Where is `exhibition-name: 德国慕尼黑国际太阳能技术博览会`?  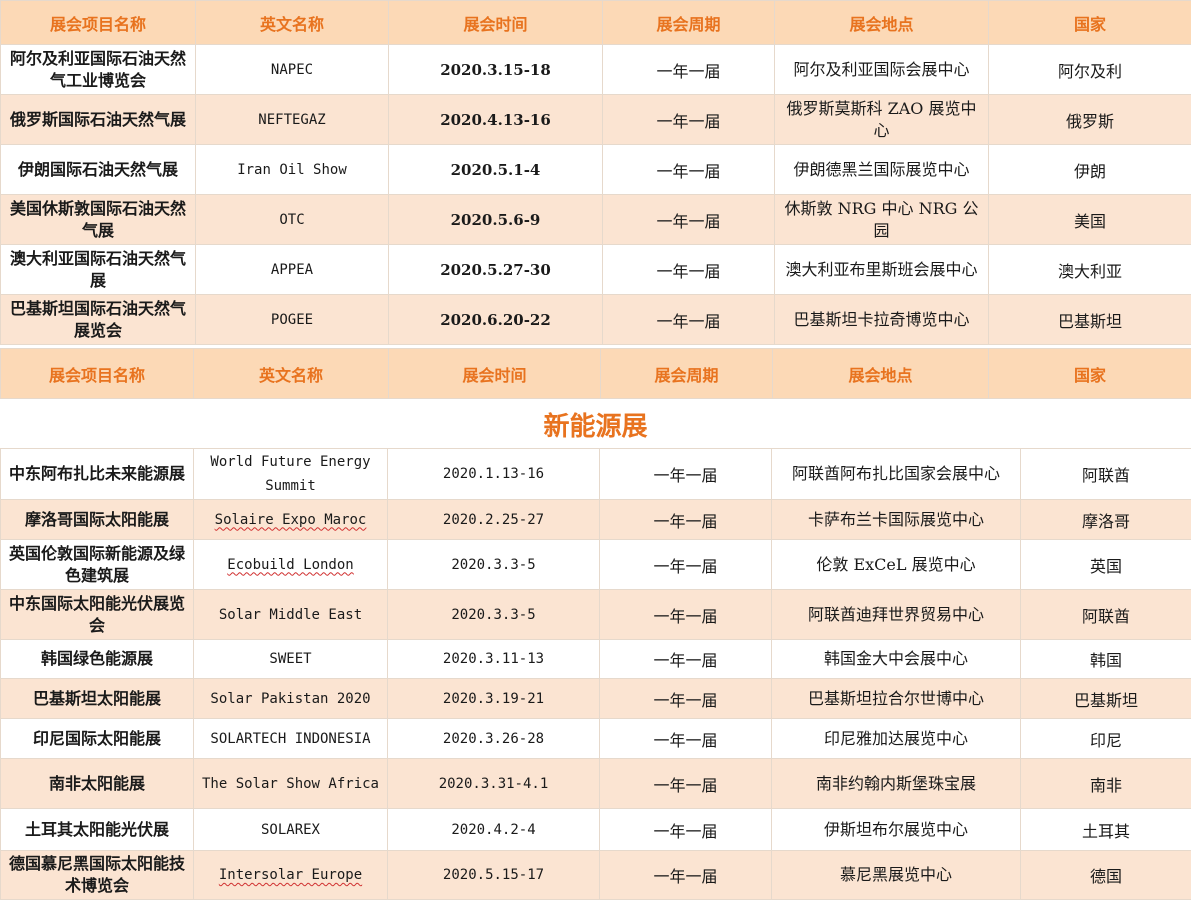
exhibition-name: 德国慕尼黑国际太阳能技术博览会 is located at coordinates (97, 875).